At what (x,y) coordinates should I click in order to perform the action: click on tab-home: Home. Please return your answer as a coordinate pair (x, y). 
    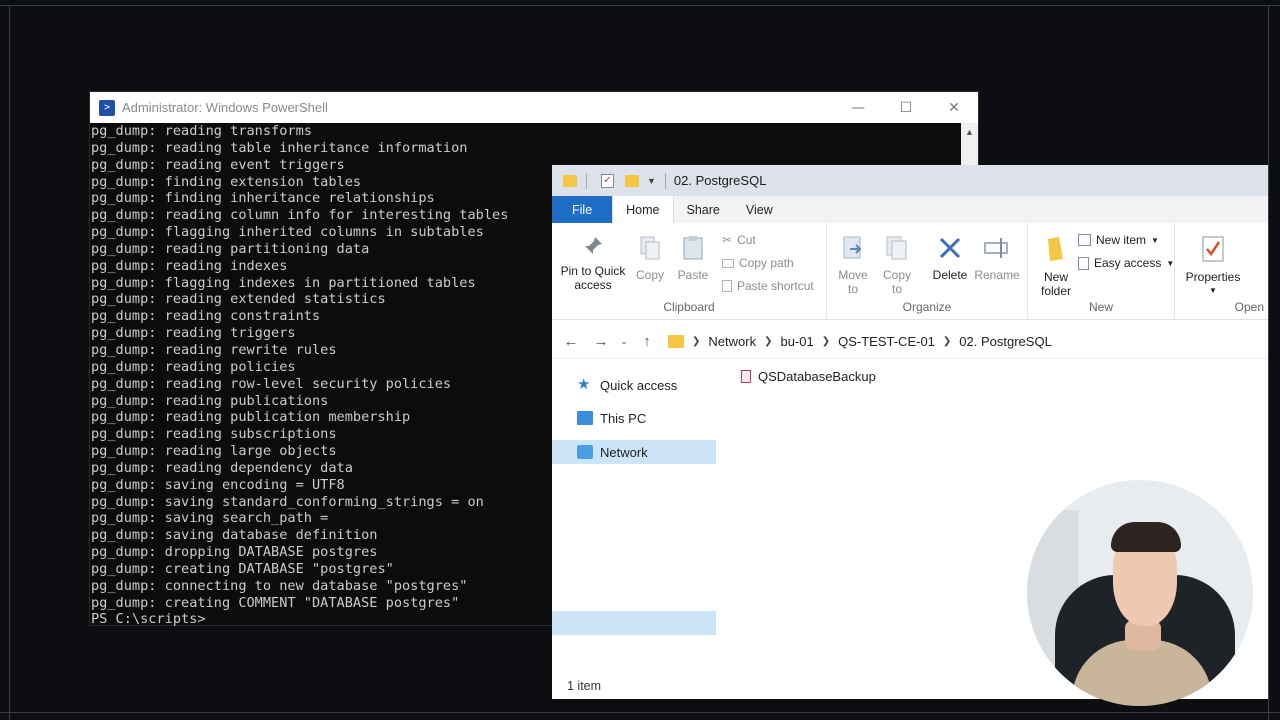
    Looking at the image, I should click on (643, 209).